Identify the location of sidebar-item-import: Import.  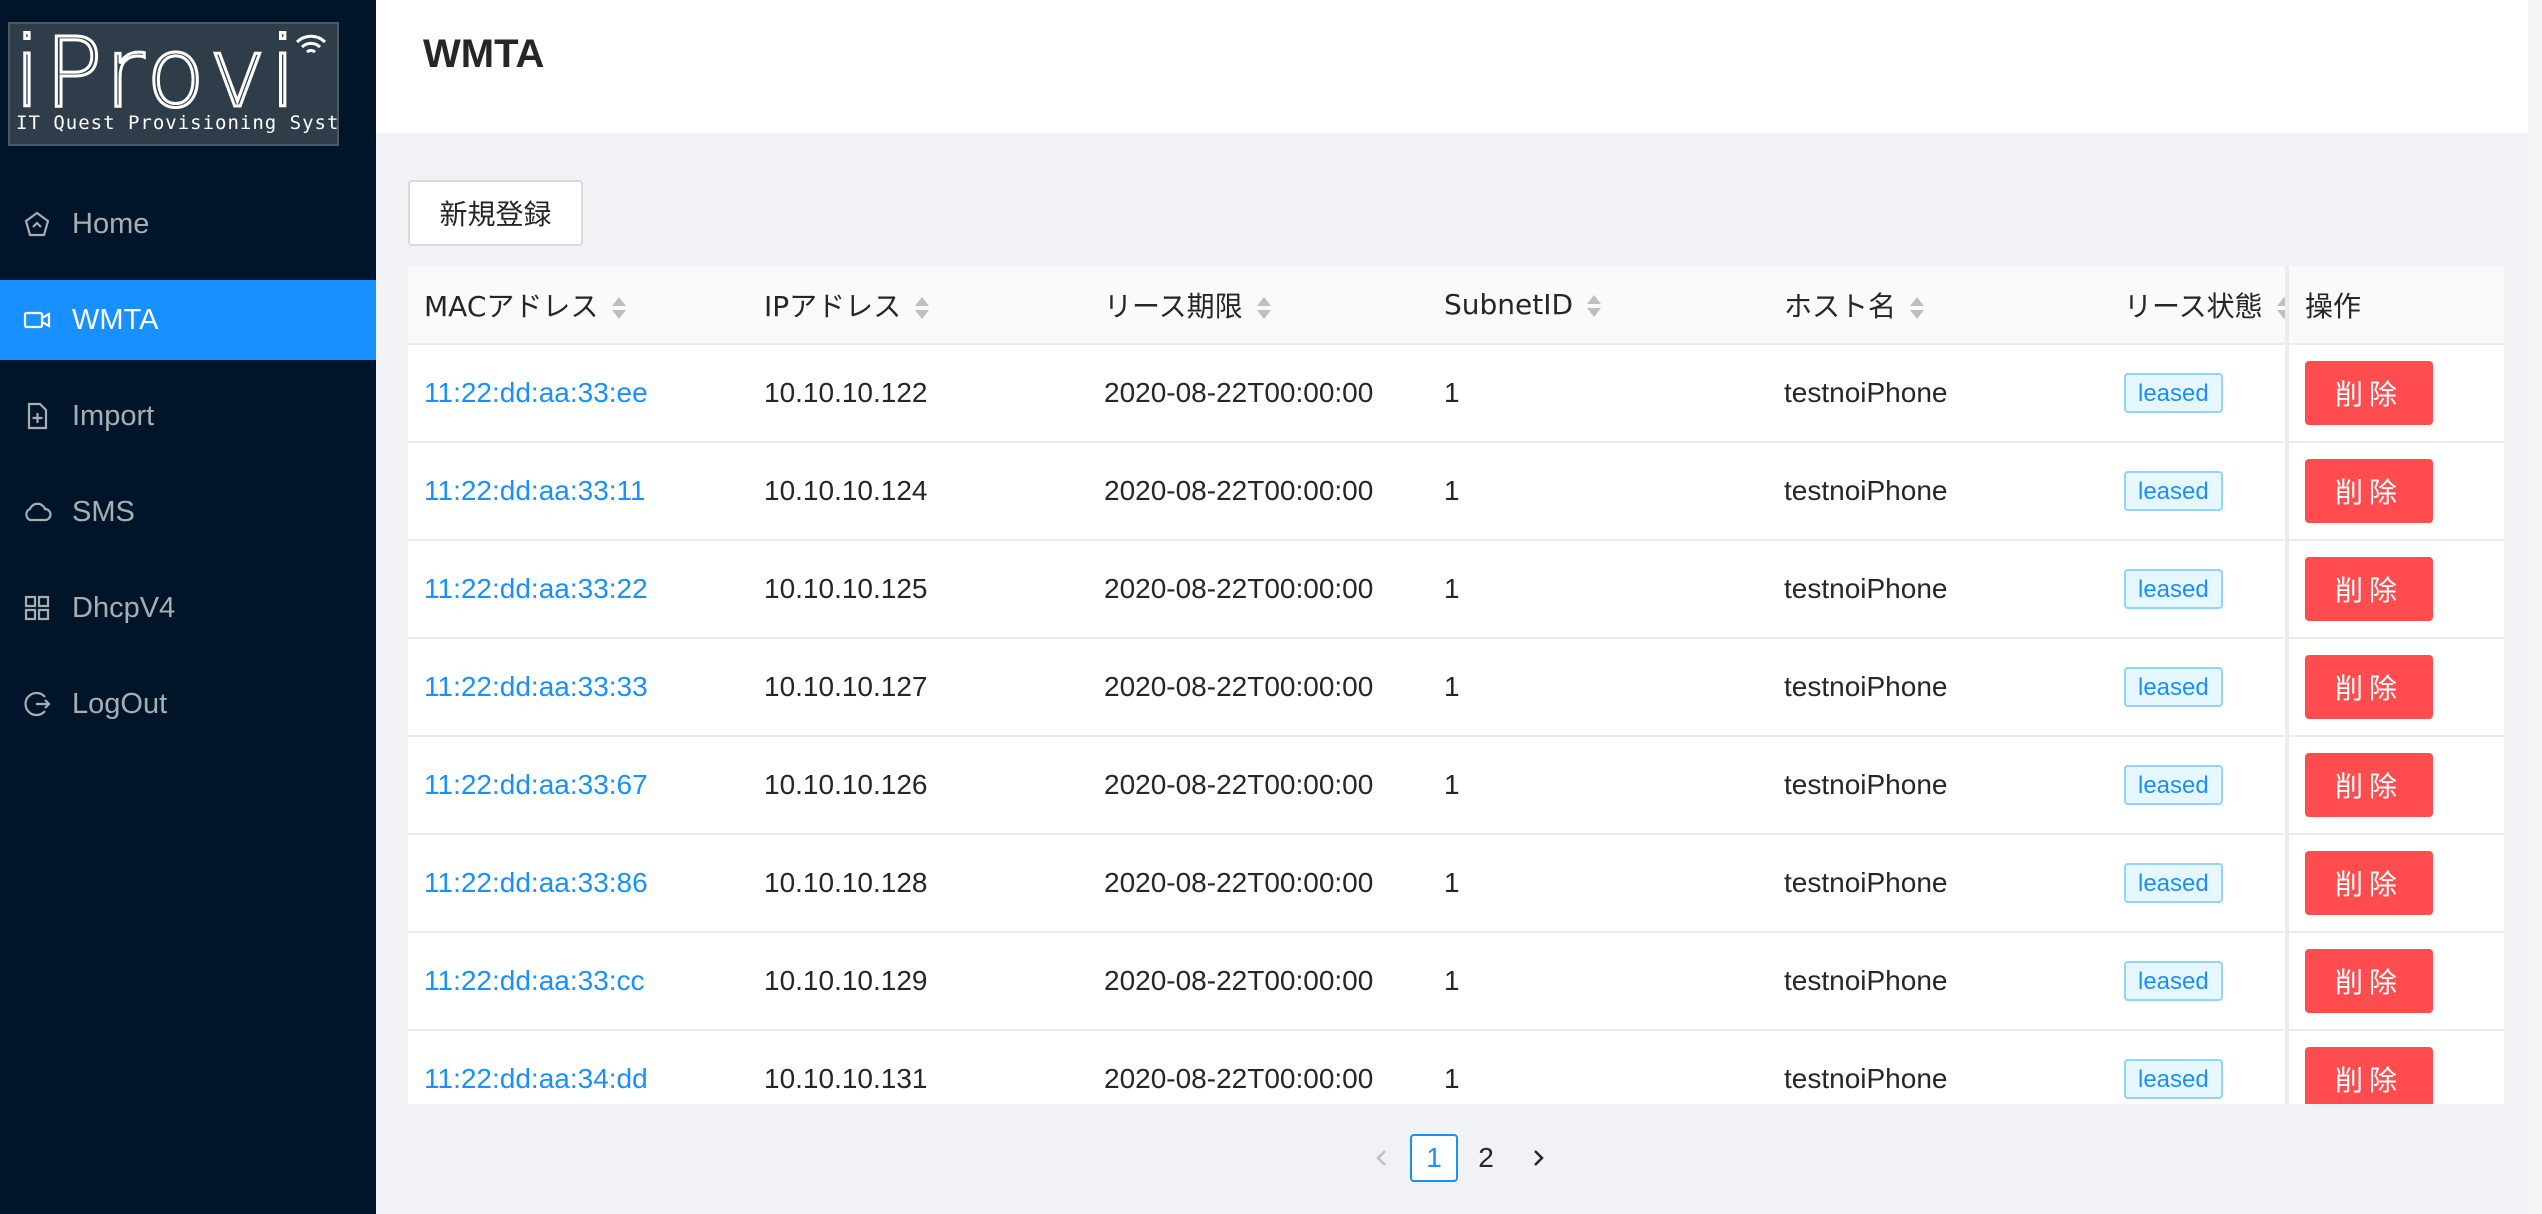
(188, 416).